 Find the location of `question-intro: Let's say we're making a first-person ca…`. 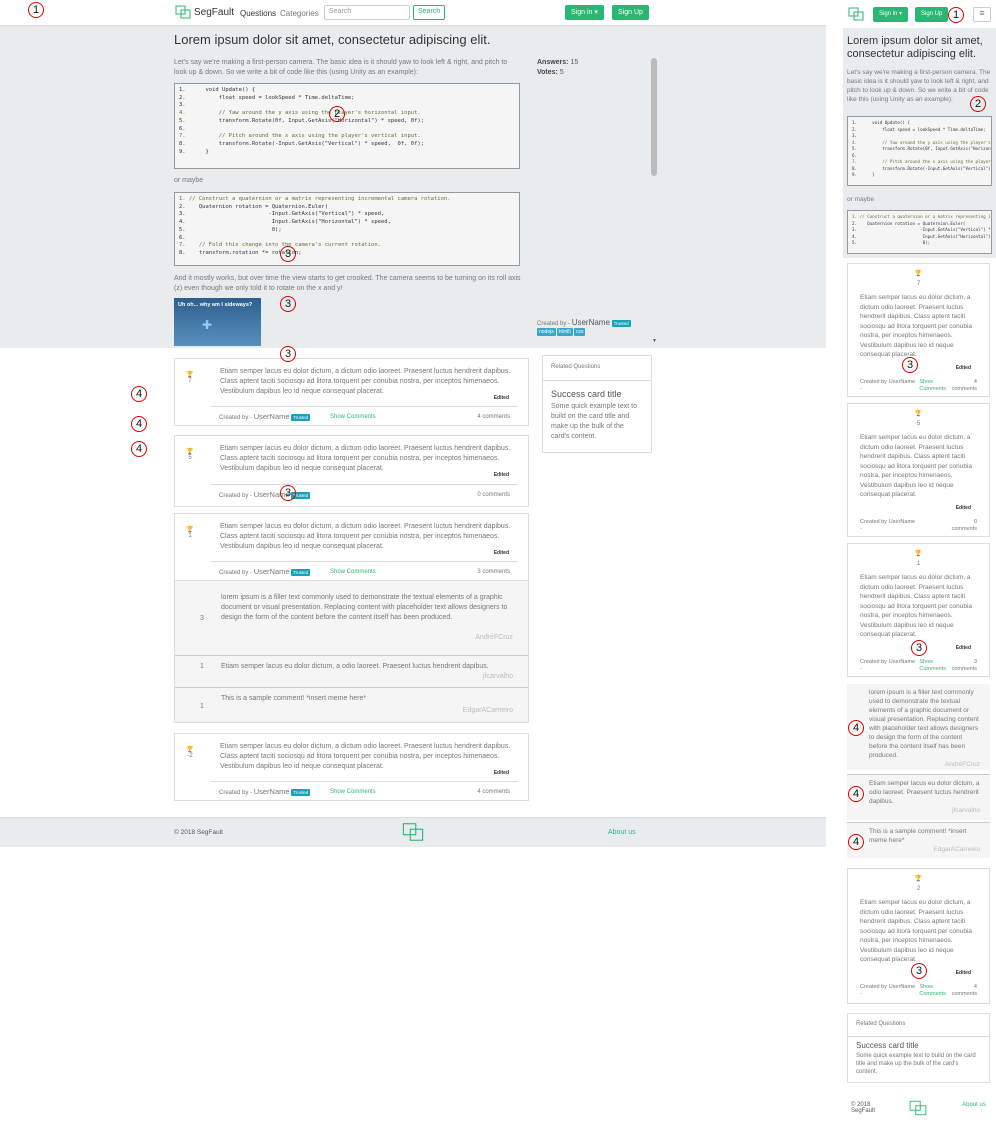

question-intro: Let's say we're making a first-person ca… is located at coordinates (341, 67).